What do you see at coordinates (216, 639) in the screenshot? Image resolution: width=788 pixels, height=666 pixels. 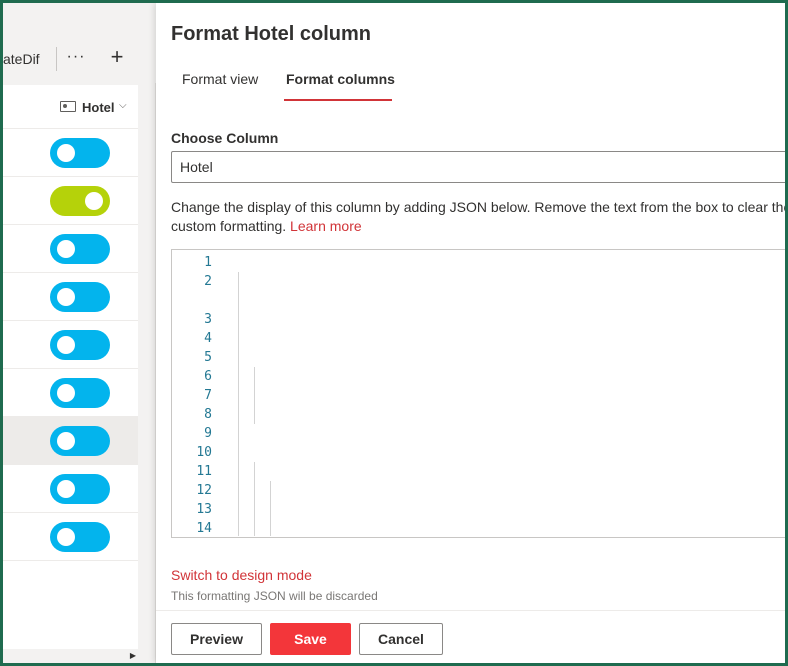 I see `preview-button: Preview` at bounding box center [216, 639].